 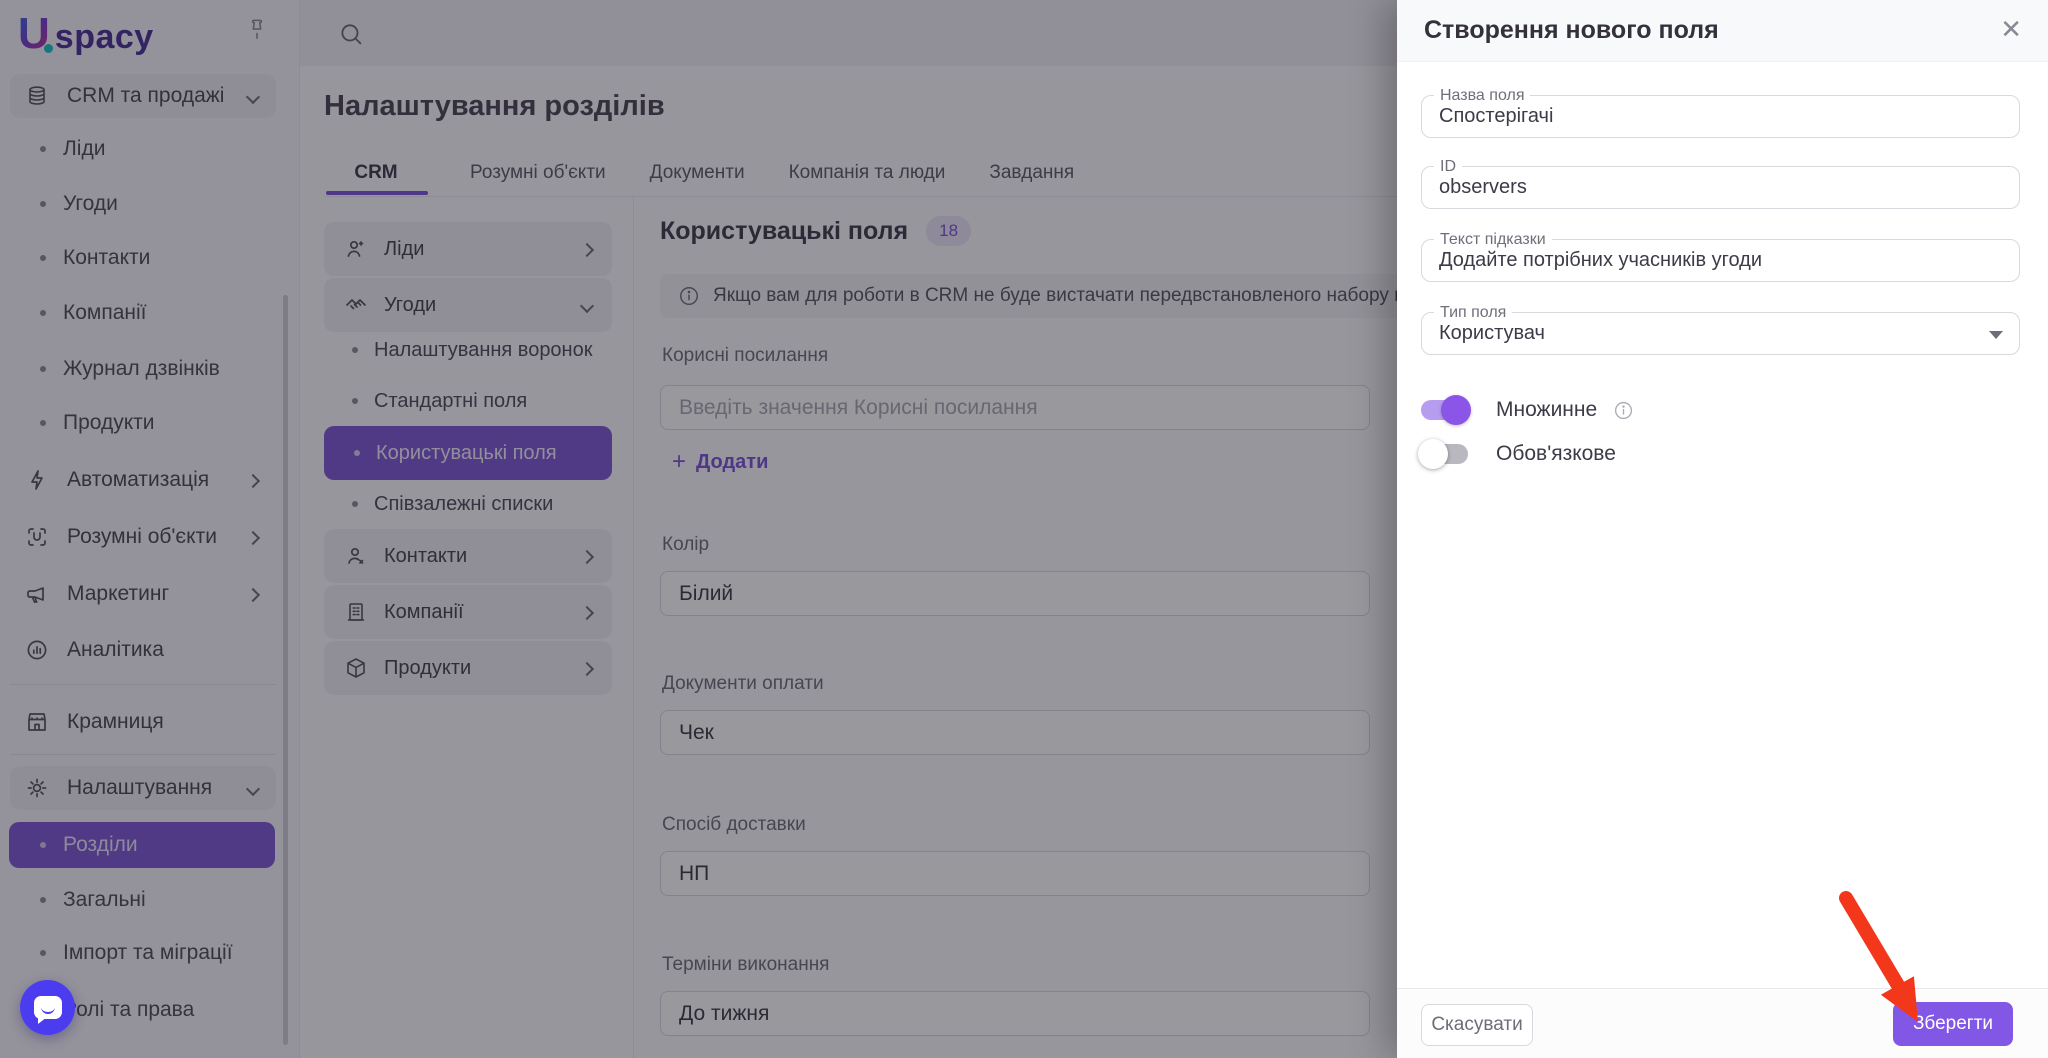 What do you see at coordinates (1996, 335) in the screenshot?
I see `select-caret-icon` at bounding box center [1996, 335].